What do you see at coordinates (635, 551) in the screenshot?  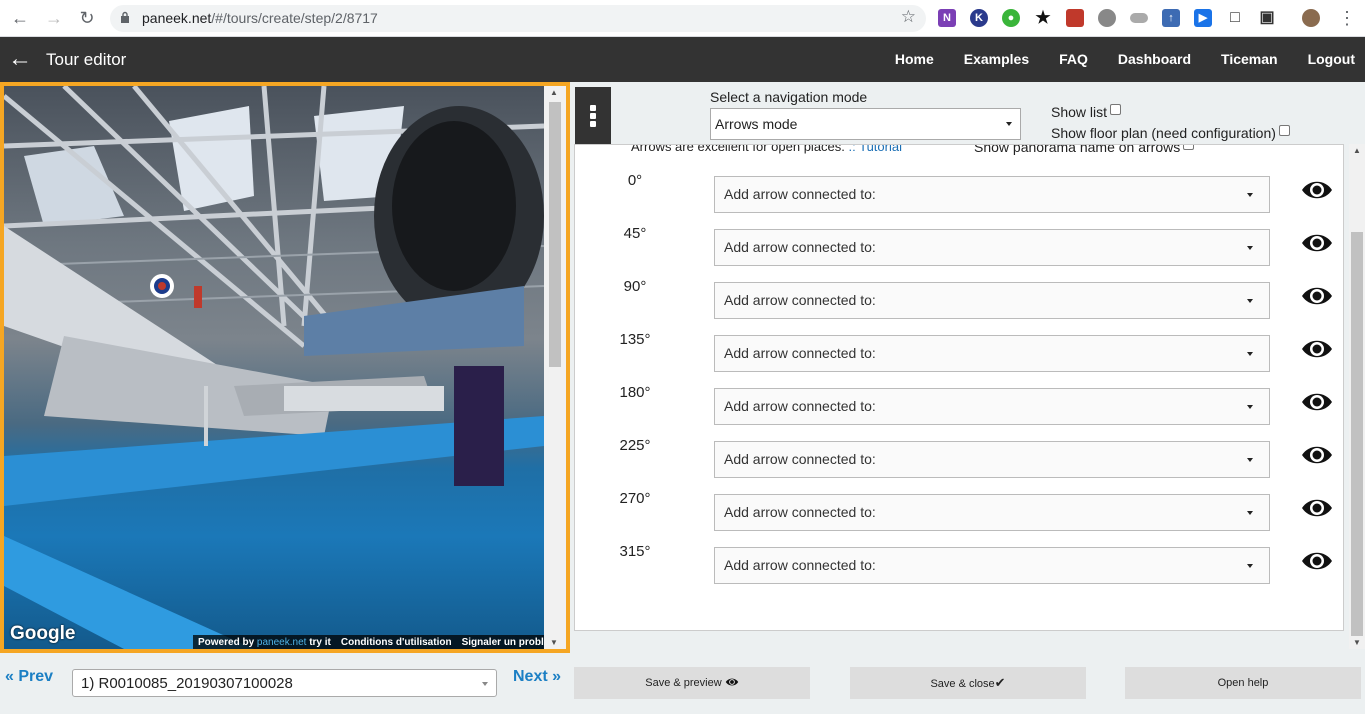 I see `arrow-angle: 315°` at bounding box center [635, 551].